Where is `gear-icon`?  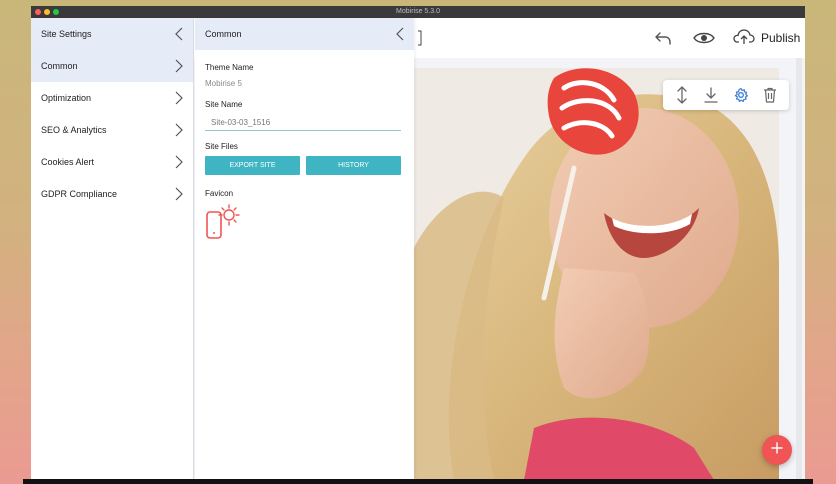 gear-icon is located at coordinates (741, 95).